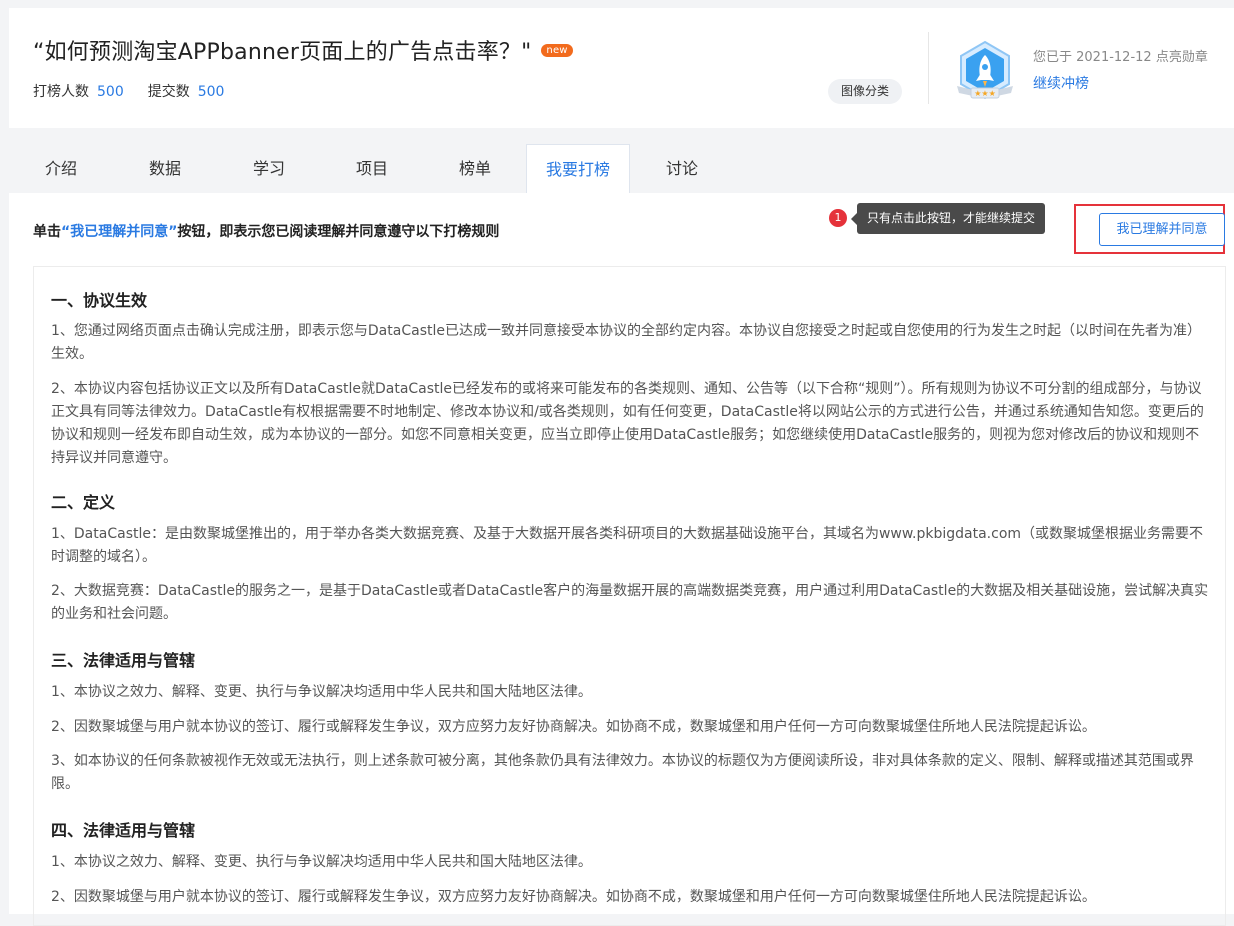  What do you see at coordinates (282, 52) in the screenshot?
I see `title-text: “如何预测淘宝APPbanner页面上的广告点击率？"` at bounding box center [282, 52].